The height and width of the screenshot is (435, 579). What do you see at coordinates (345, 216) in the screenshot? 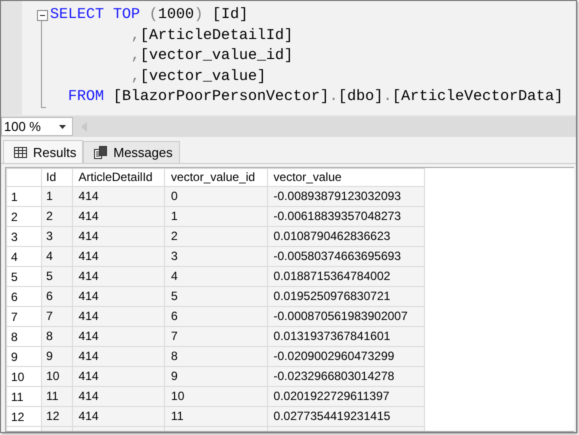
I see `table-cell: -0.00618839357048273` at bounding box center [345, 216].